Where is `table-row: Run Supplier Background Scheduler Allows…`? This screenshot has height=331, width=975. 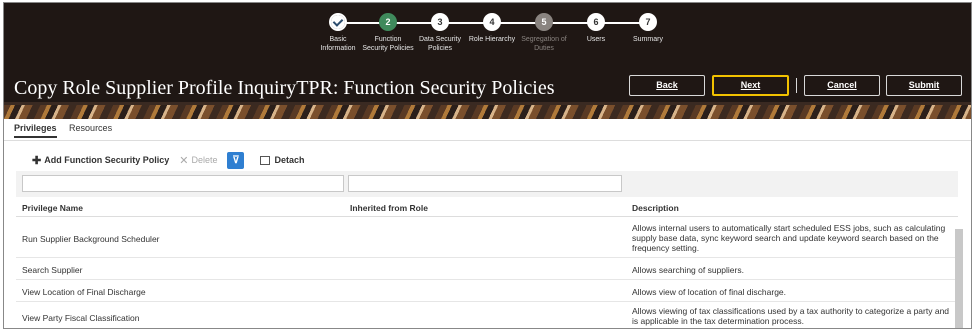 table-row: Run Supplier Background Scheduler Allows… is located at coordinates (487, 238).